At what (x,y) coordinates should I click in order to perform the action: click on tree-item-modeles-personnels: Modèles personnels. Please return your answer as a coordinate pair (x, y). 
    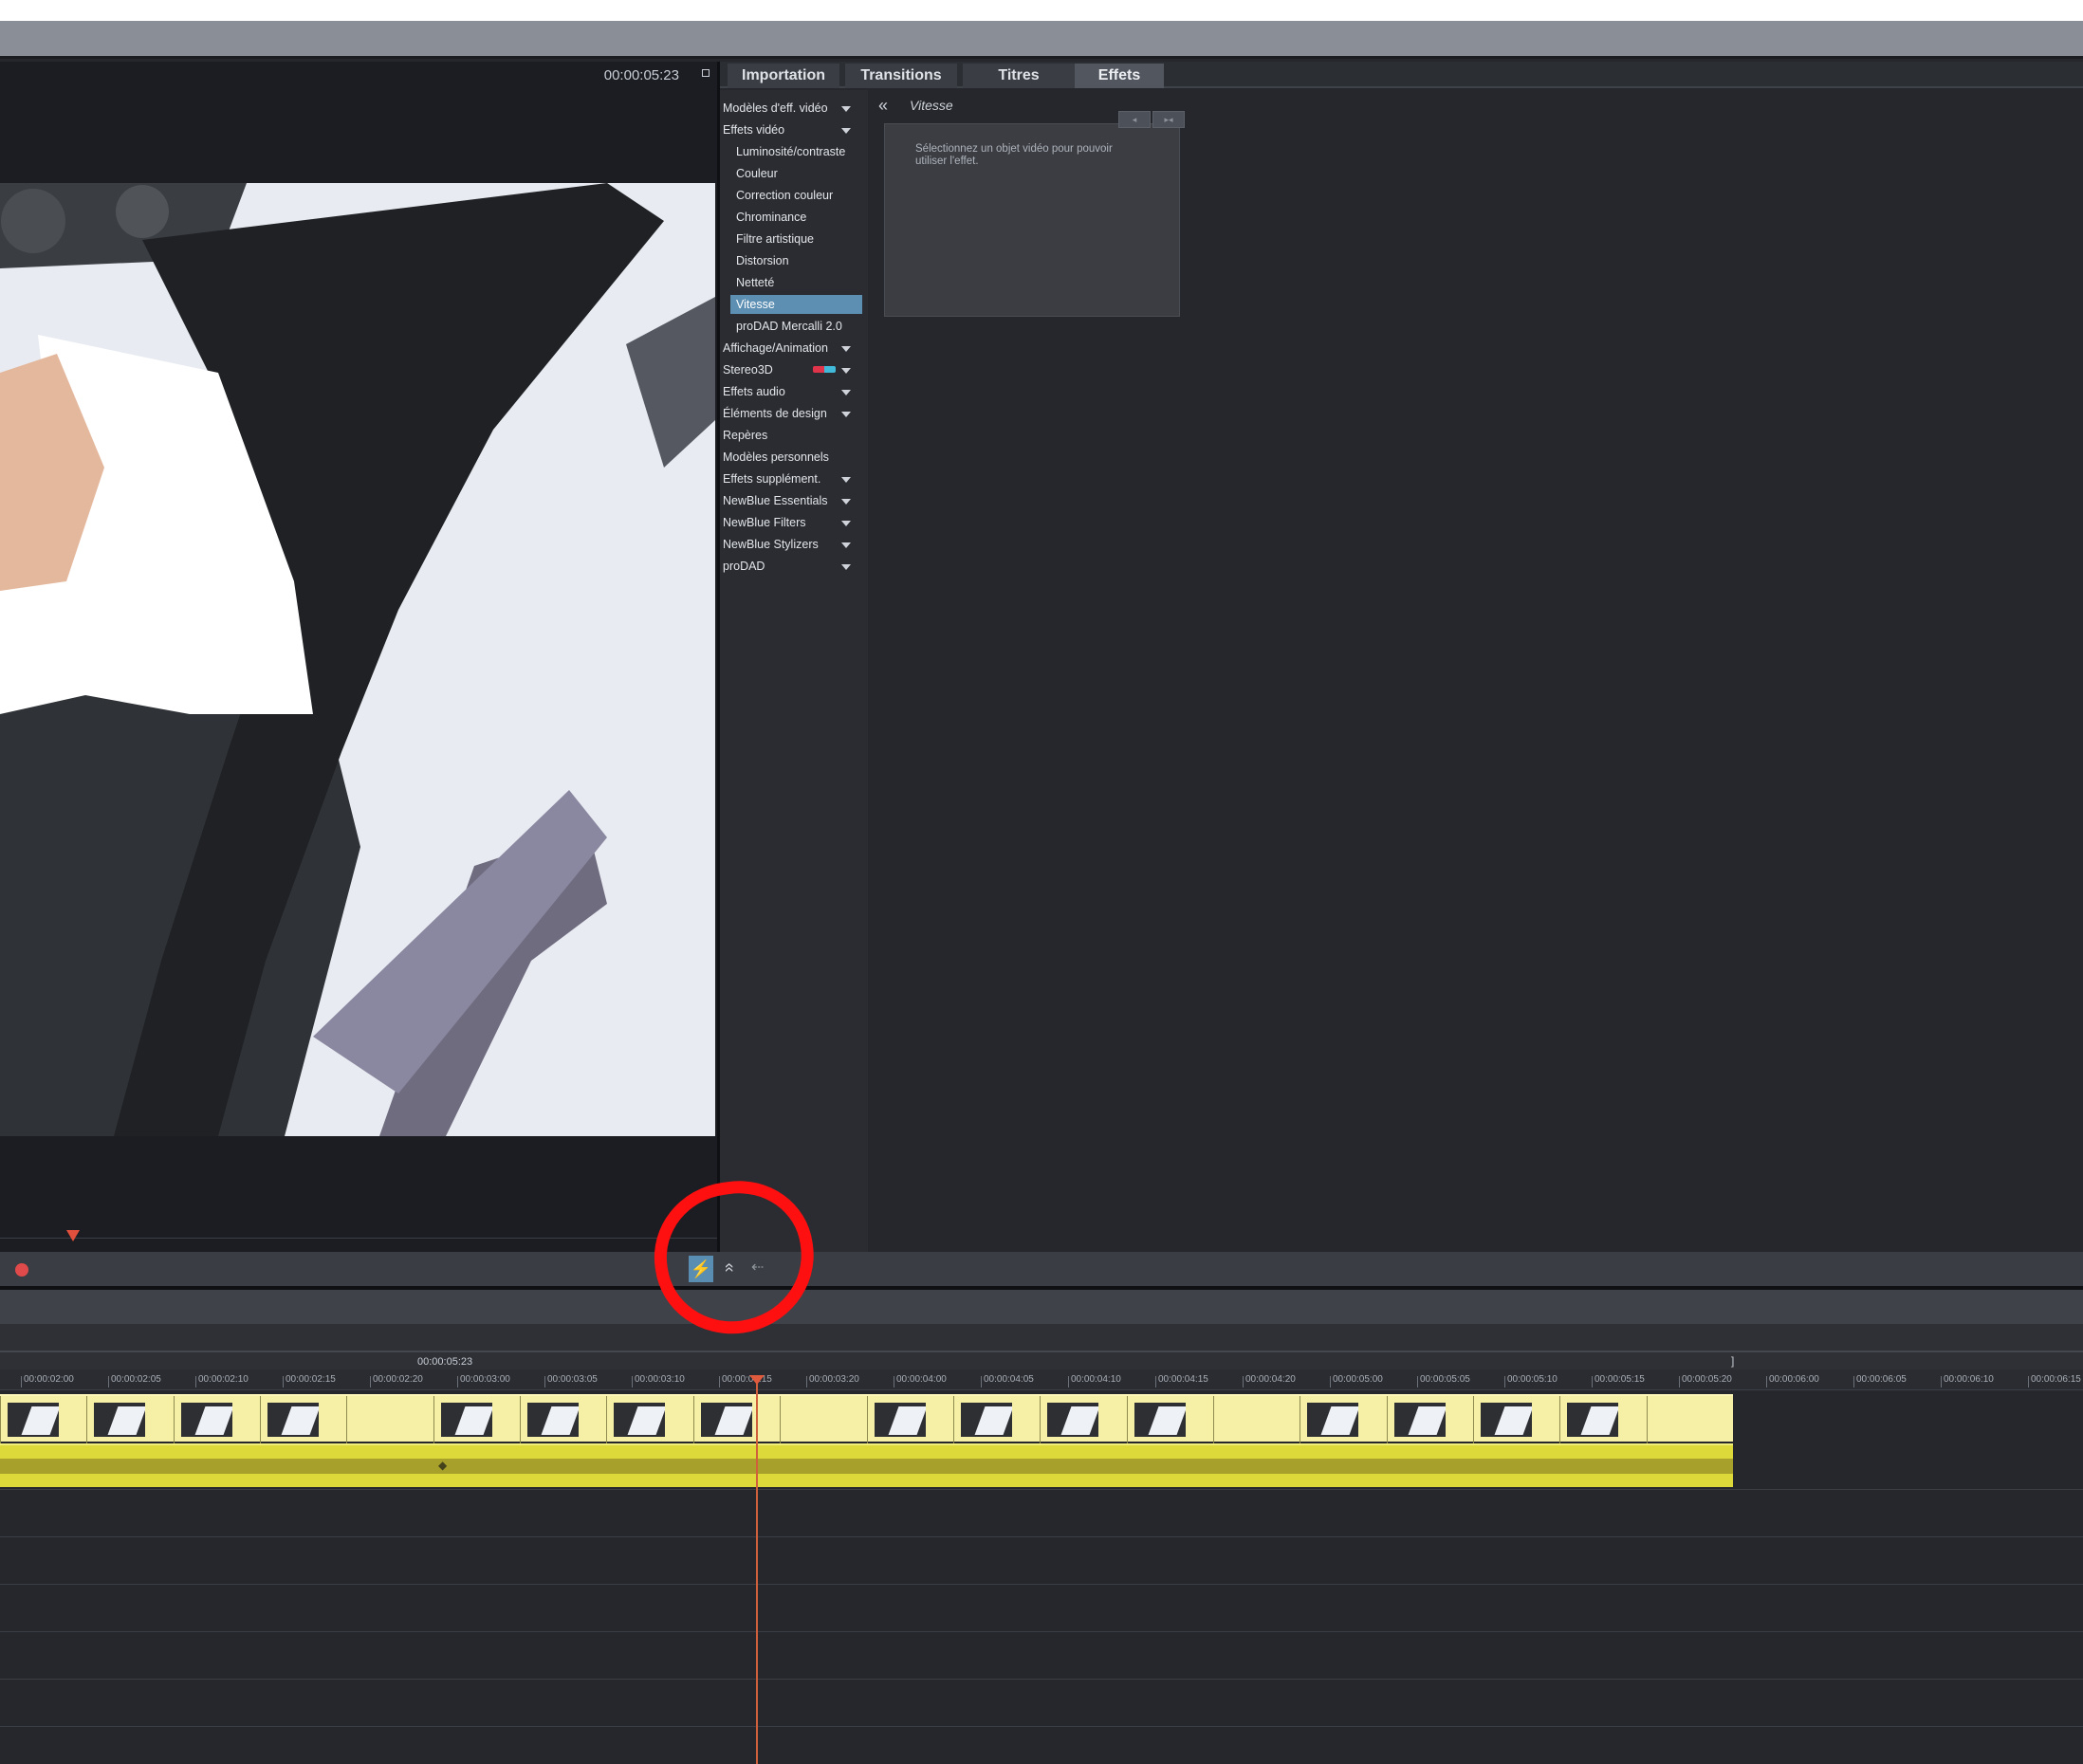
    Looking at the image, I should click on (776, 457).